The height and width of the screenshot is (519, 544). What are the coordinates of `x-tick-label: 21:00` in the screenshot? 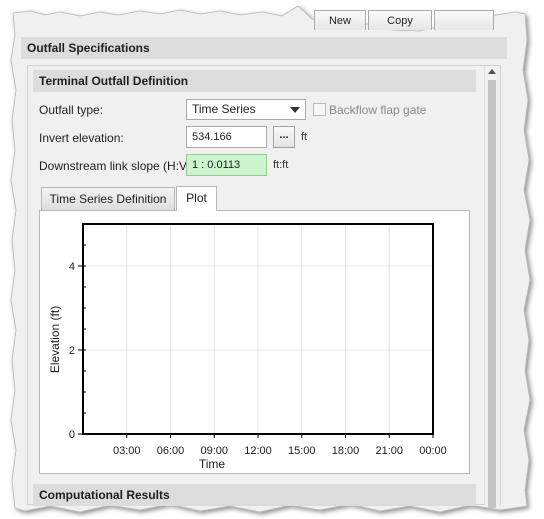 It's located at (389, 451).